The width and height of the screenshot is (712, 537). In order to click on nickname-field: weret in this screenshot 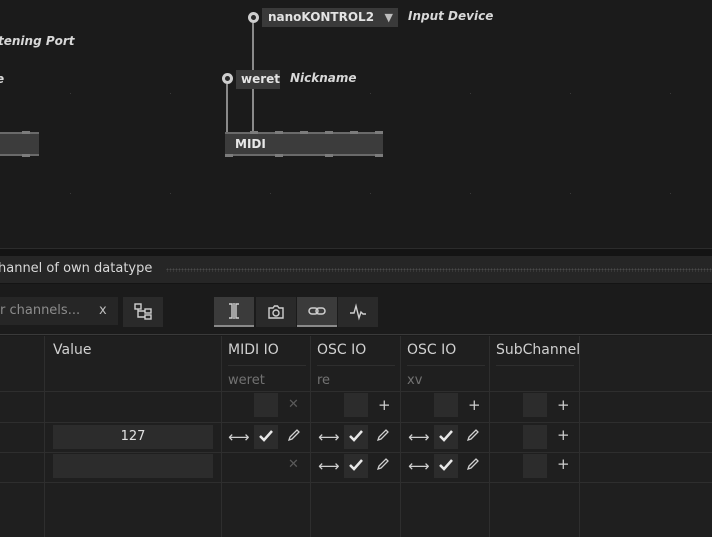, I will do `click(258, 79)`.